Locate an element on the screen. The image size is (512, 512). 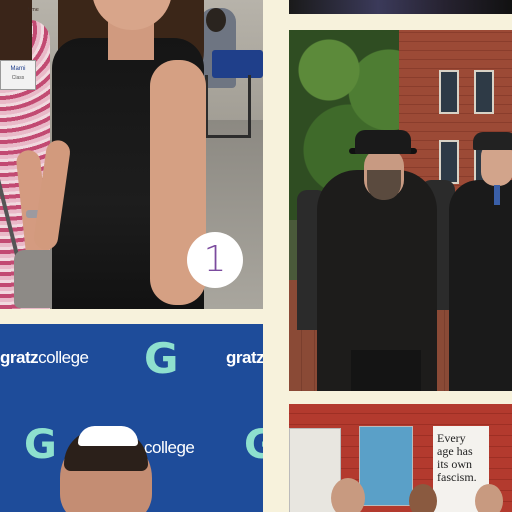
gratz-college-wordmark: gratzcollege is located at coordinates (44, 357).